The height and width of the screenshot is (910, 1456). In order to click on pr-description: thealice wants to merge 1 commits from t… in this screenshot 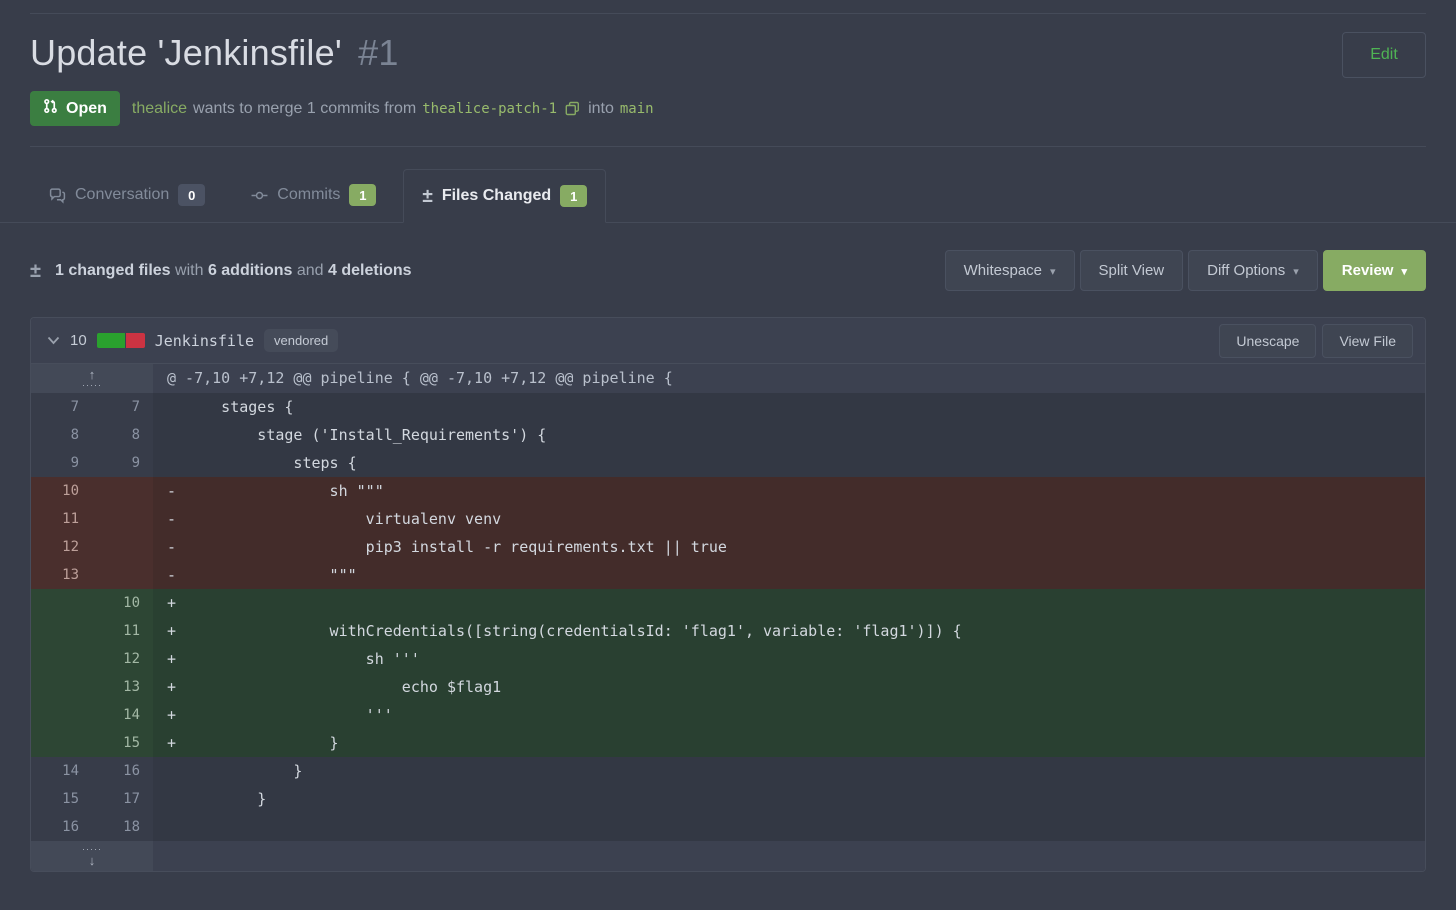, I will do `click(393, 109)`.